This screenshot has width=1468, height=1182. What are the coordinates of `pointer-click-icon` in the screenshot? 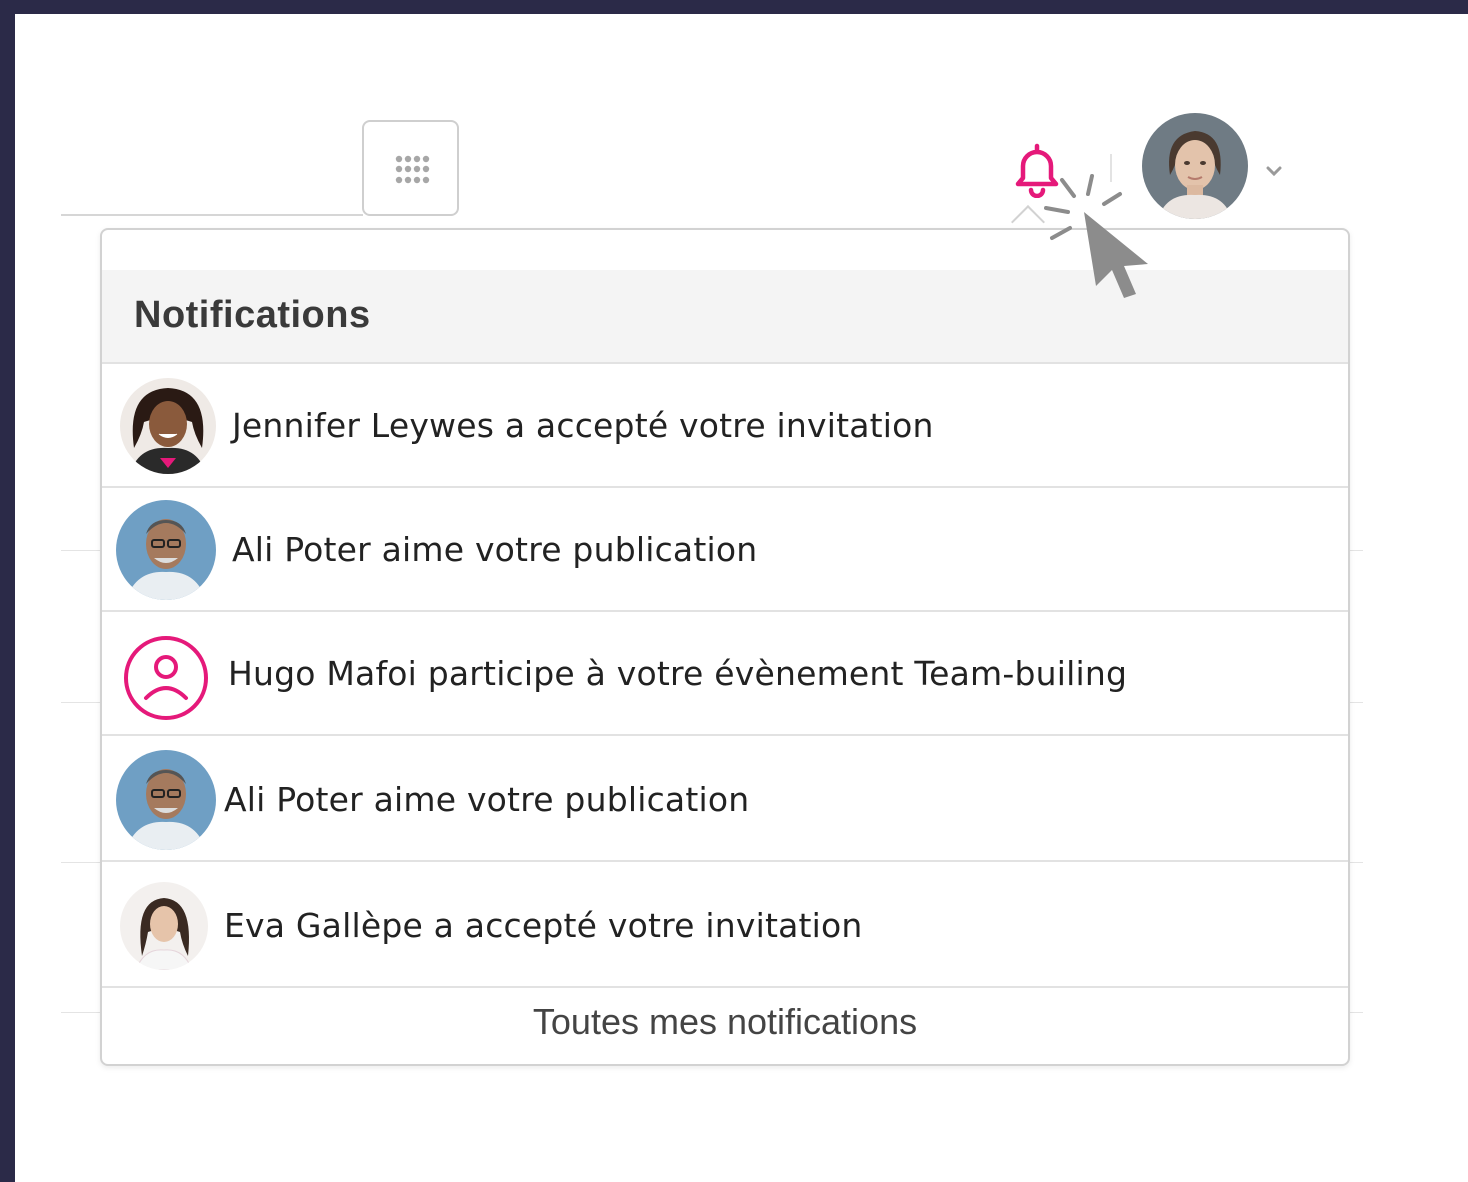 It's located at (1096, 236).